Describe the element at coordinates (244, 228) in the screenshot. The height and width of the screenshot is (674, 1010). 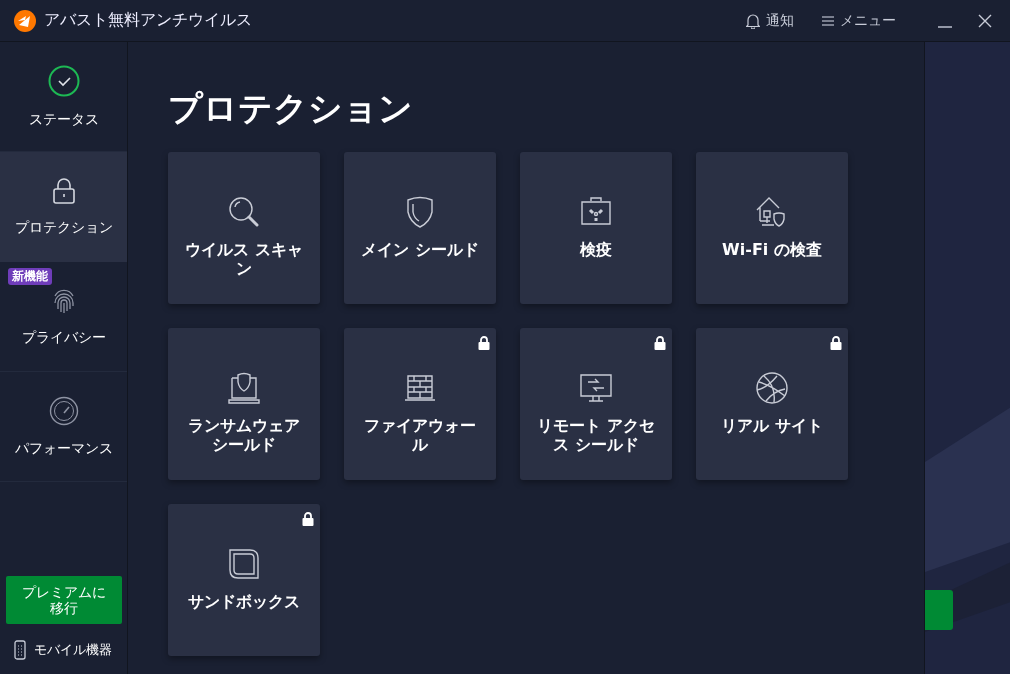
I see `feature-tile: ウイルス スキャン` at that location.